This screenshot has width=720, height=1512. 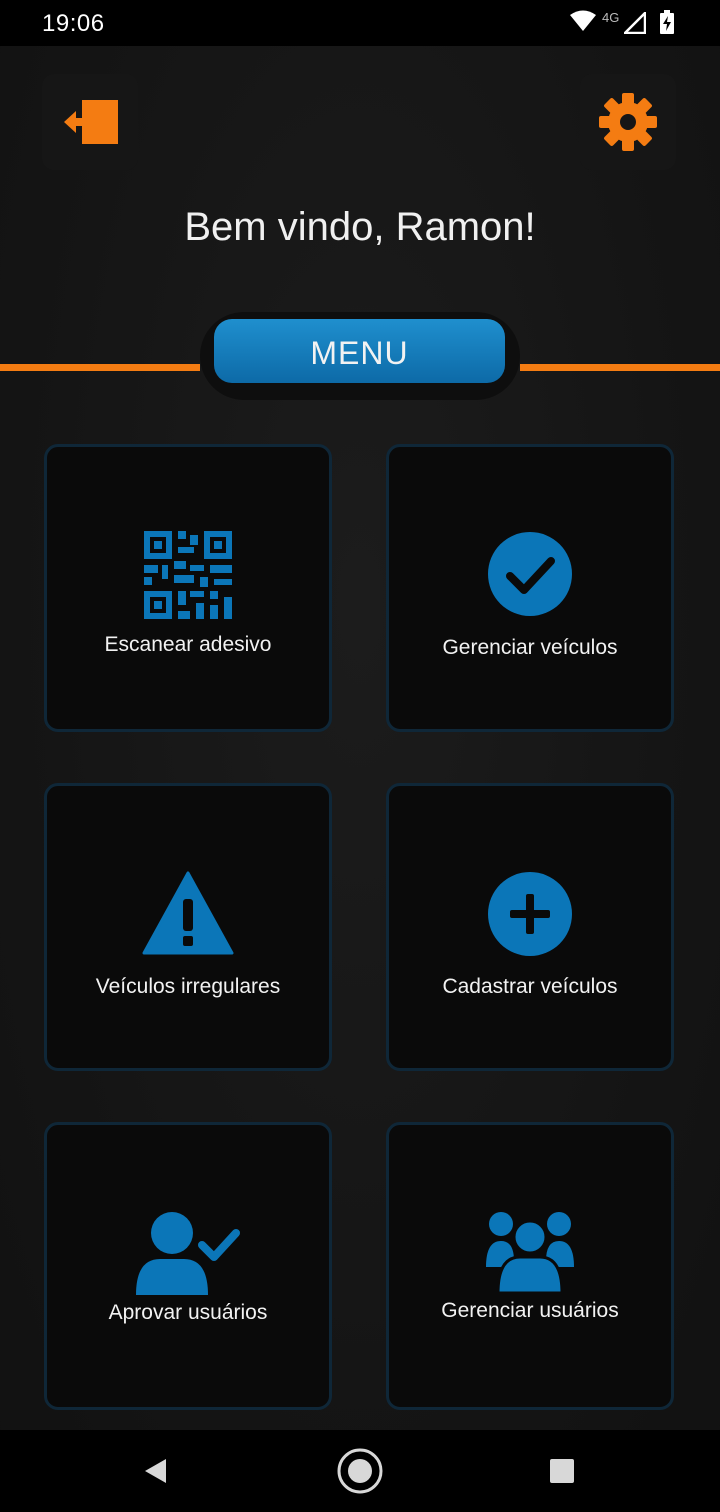 I want to click on tile-label: Aprovar usuários, so click(x=188, y=1312).